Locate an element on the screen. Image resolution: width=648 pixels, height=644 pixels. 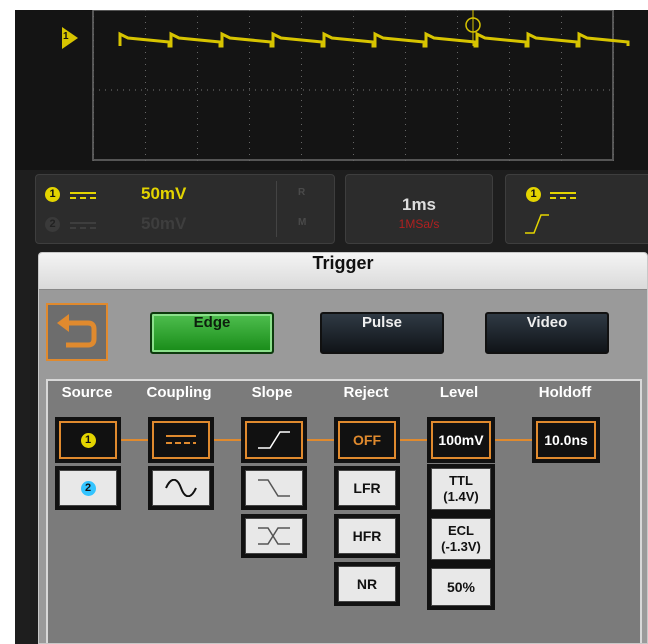
trigger-summary-box: 1 is located at coordinates (576, 209).